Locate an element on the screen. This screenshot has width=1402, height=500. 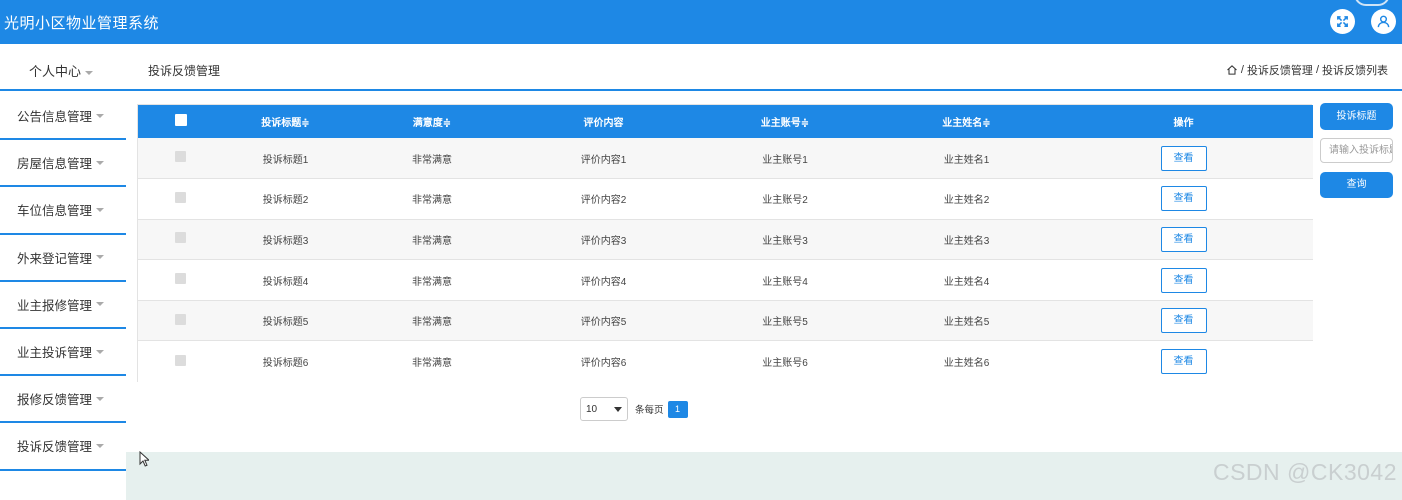
personal-center-menu: 个人中心 is located at coordinates (61, 70).